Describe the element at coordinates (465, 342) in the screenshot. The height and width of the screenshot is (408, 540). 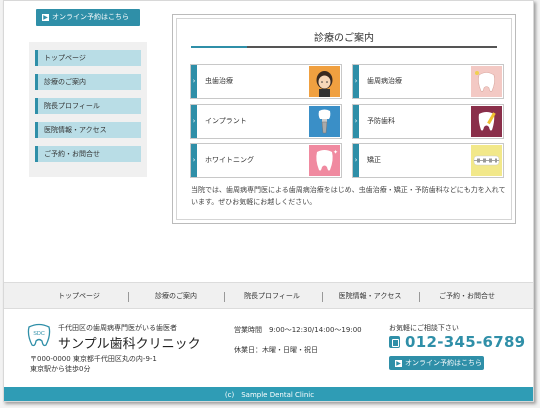
I see `phone-number: 012-345-6789` at that location.